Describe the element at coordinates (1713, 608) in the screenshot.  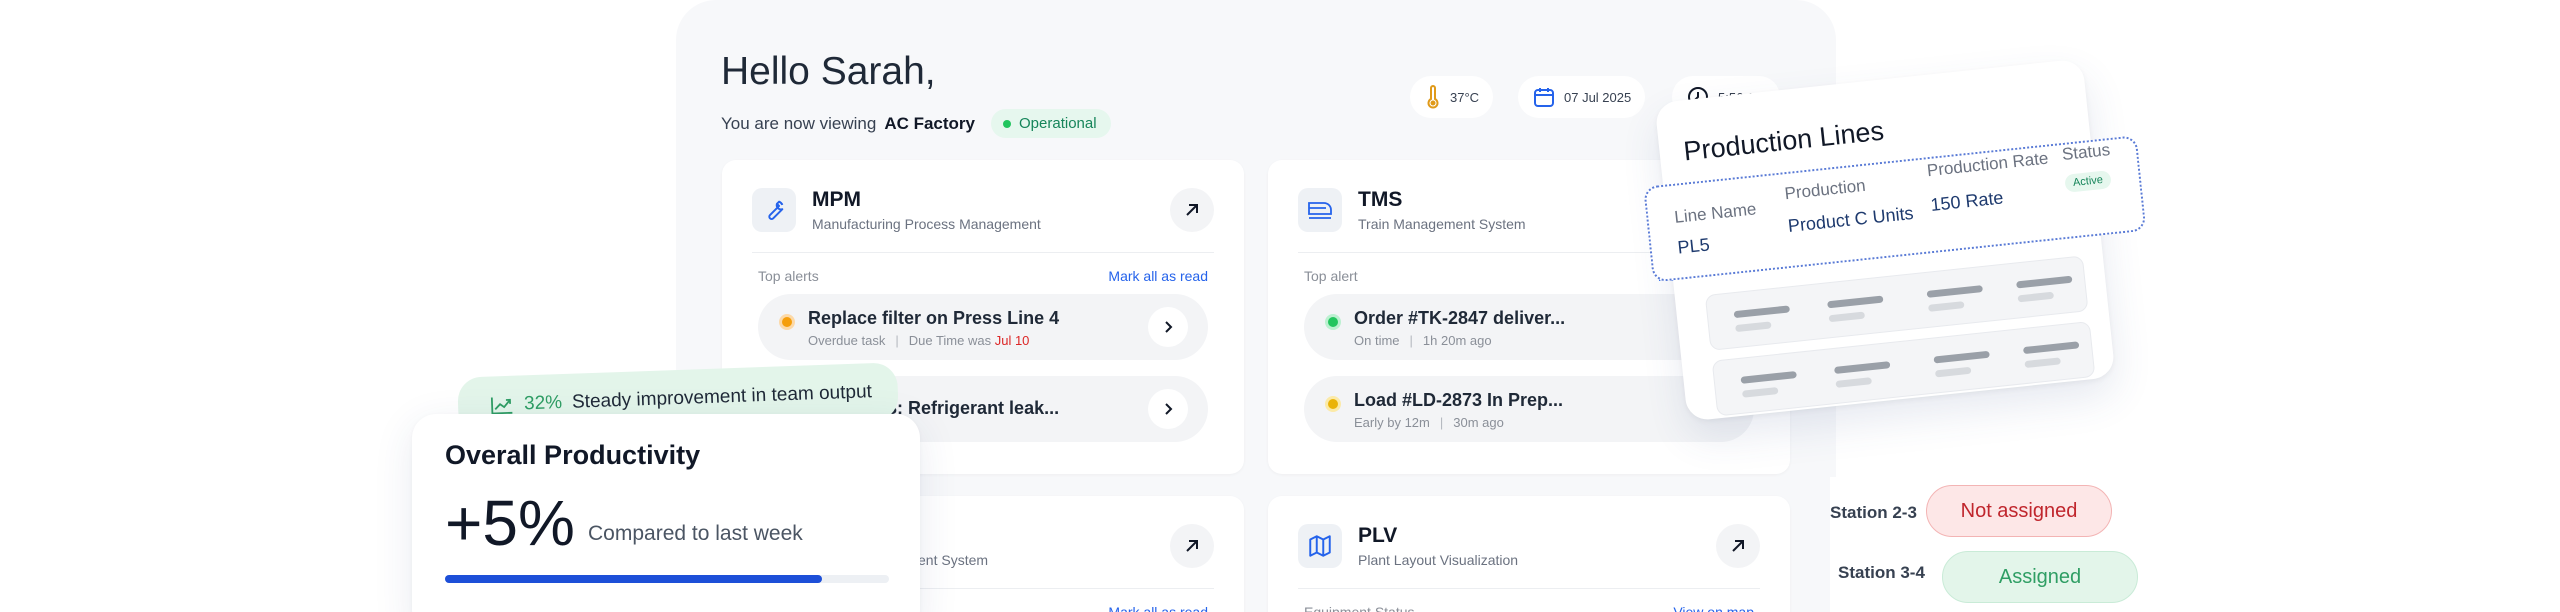
I see `plv-view-map-link: View on map` at that location.